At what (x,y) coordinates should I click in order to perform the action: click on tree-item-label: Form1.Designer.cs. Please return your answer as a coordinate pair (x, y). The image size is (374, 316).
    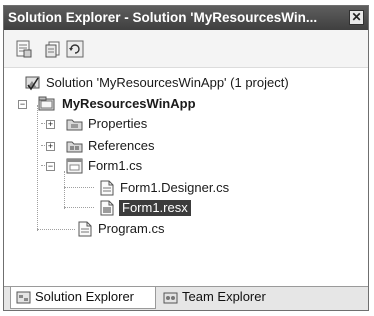
    Looking at the image, I should click on (175, 187).